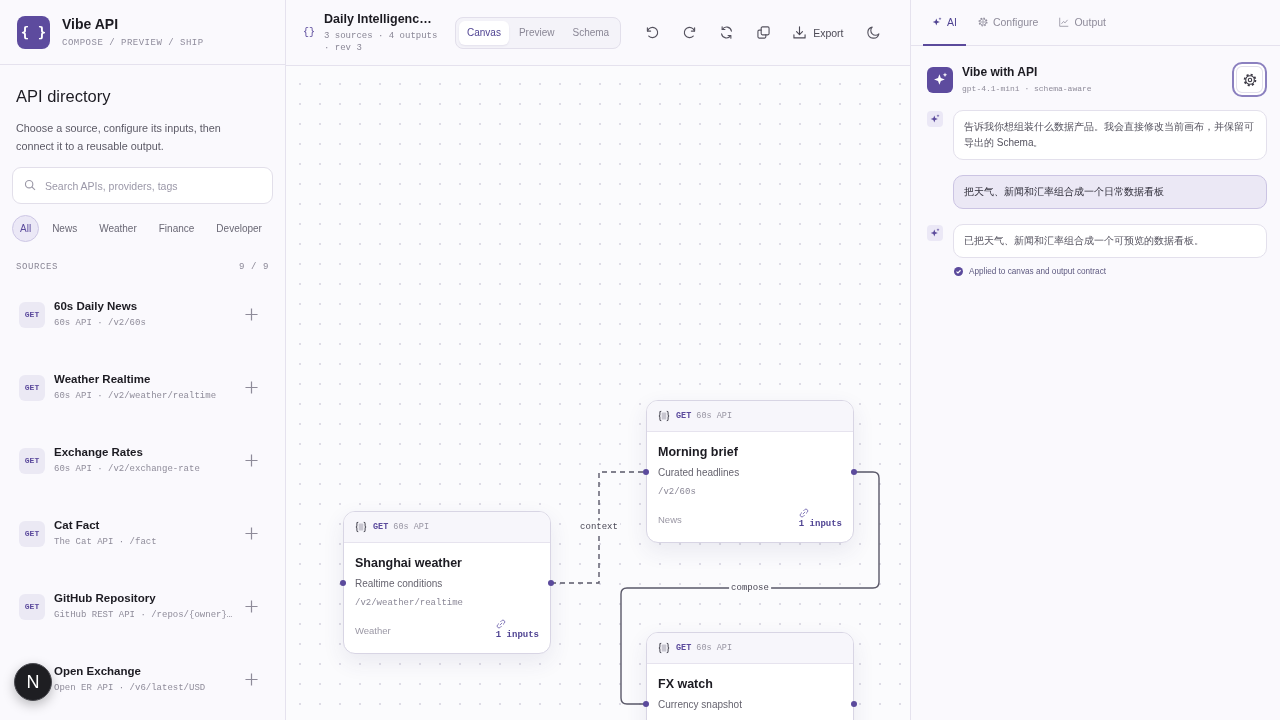  Describe the element at coordinates (37, 267) in the screenshot. I see `section-label: SOURCES` at that location.